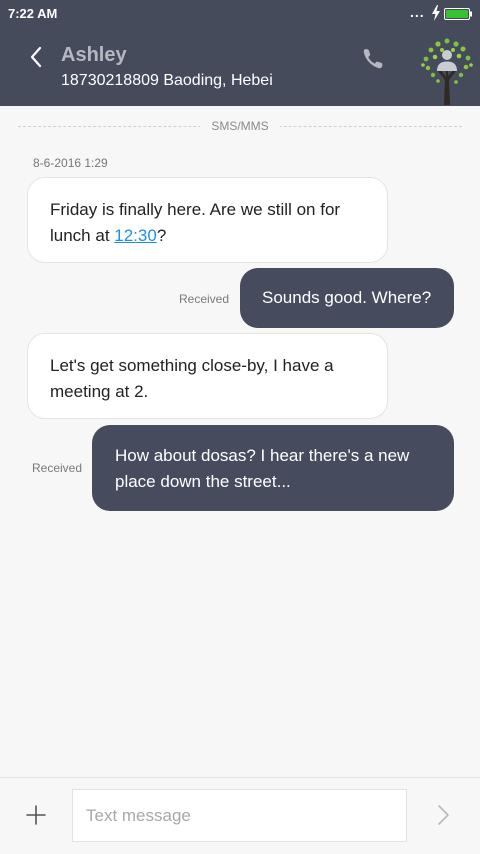 The width and height of the screenshot is (480, 854). What do you see at coordinates (161, 235) in the screenshot?
I see `message-text: ?` at bounding box center [161, 235].